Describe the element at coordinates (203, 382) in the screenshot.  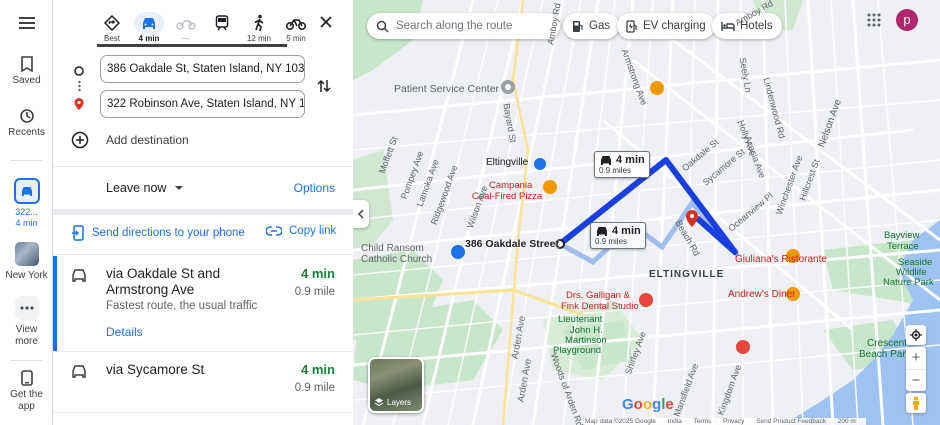
I see `route-option-2: via Sycamore St 4 min 0.9 mile` at that location.